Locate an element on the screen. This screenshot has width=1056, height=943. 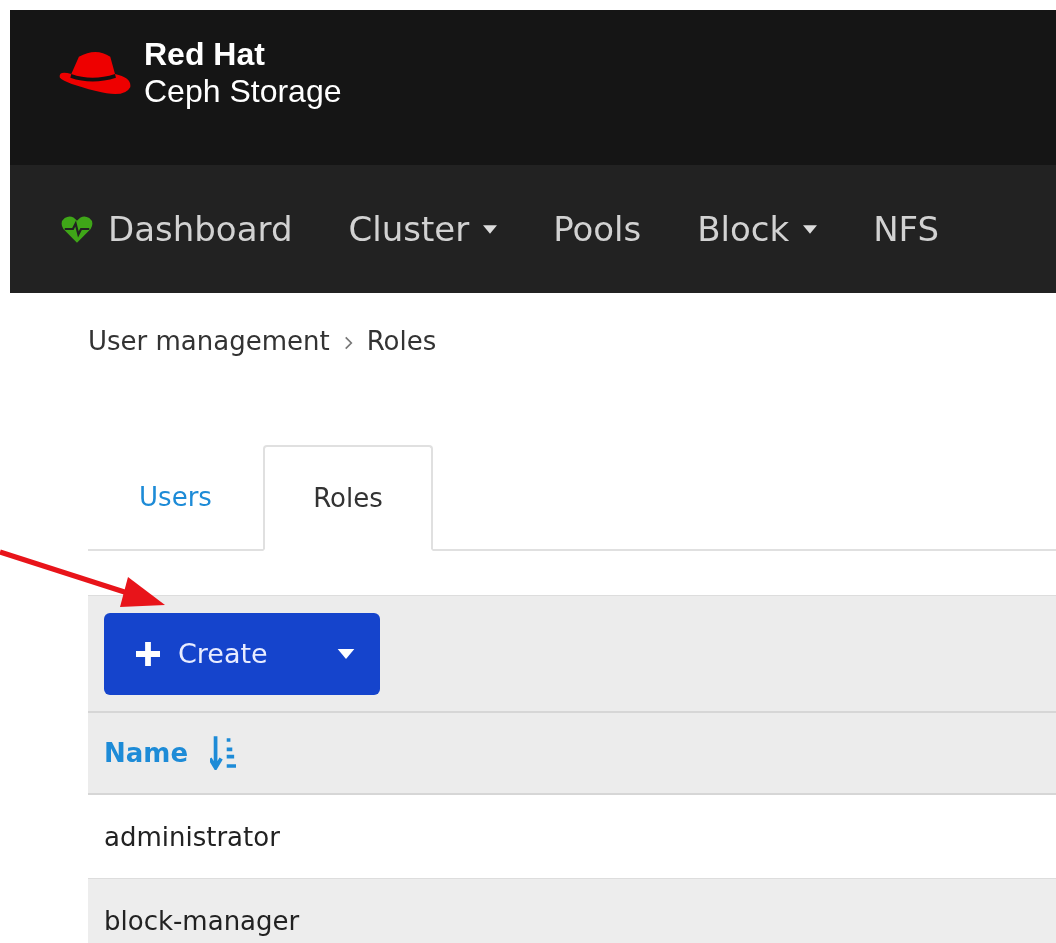
breadcrumb-item: Roles is located at coordinates (401, 341).